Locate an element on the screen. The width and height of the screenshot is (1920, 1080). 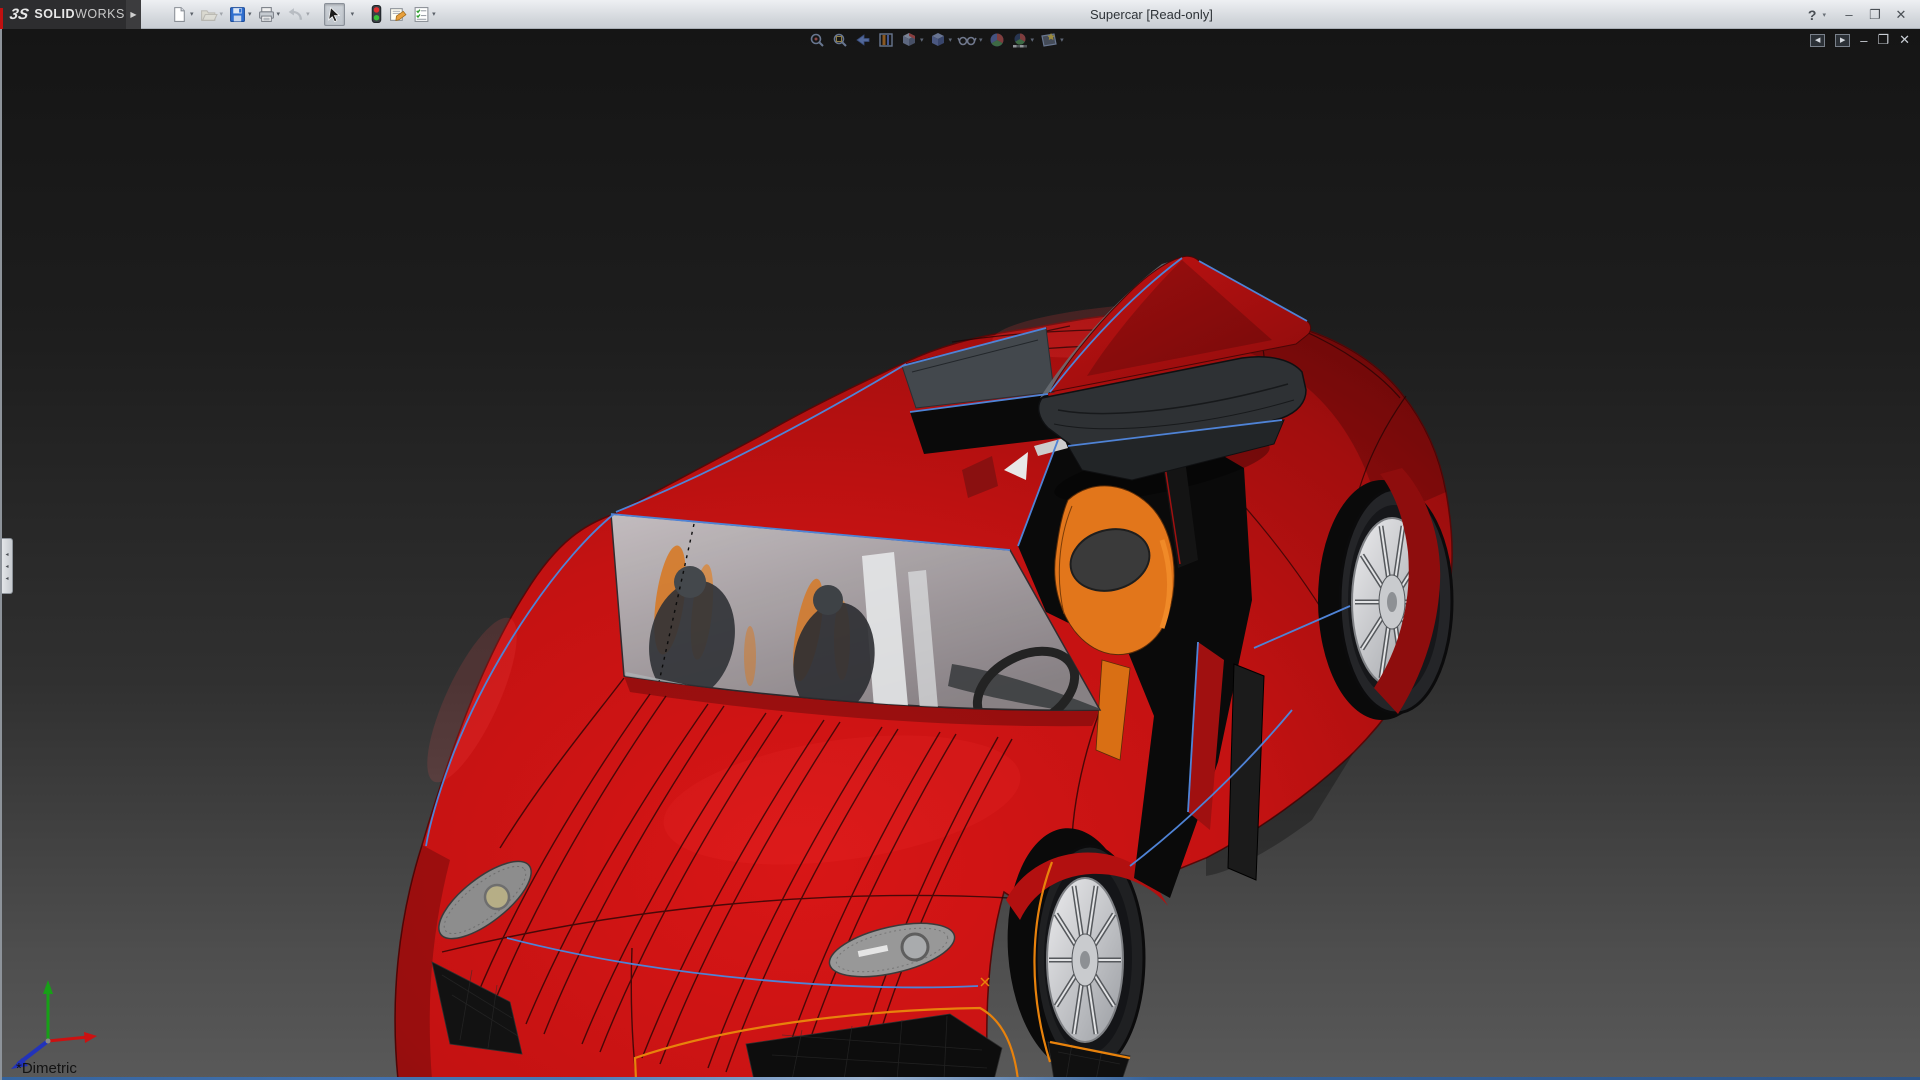
brand-solid: SOLID is located at coordinates (55, 14).